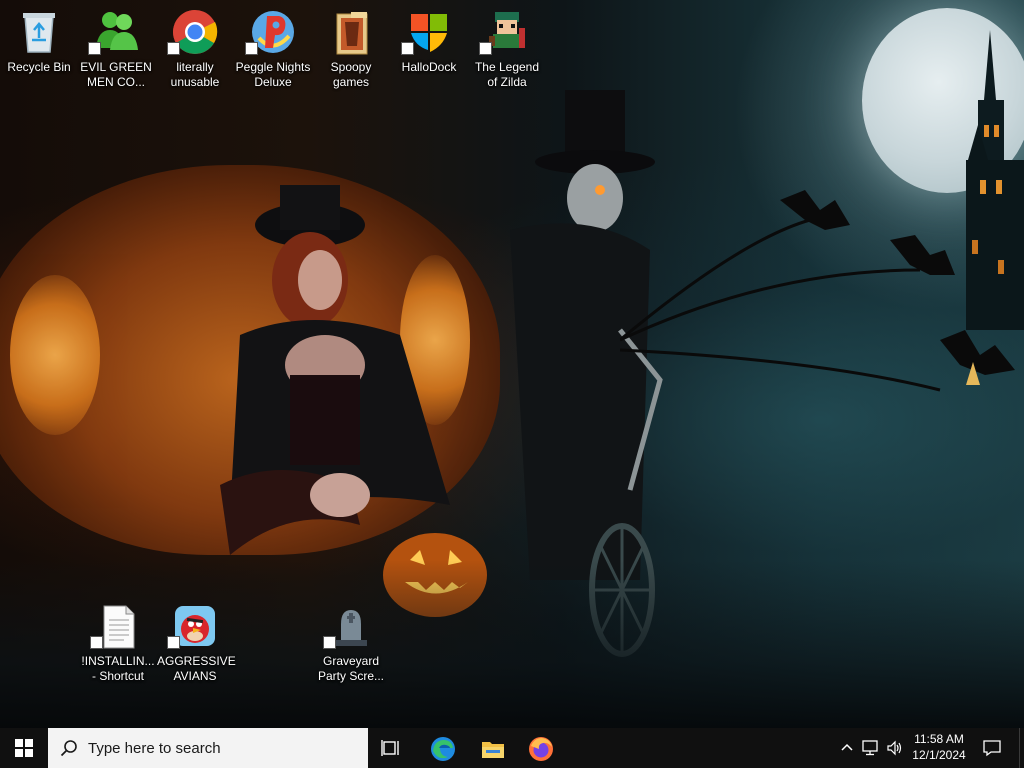 The width and height of the screenshot is (1024, 768). I want to click on show-hidden-icons-button, so click(847, 748).